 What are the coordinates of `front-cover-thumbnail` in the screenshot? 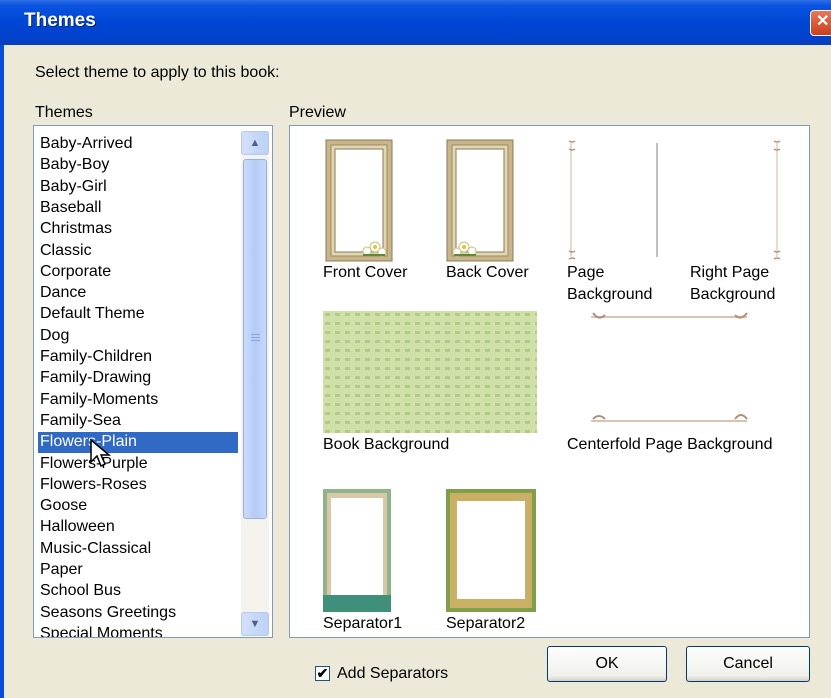 It's located at (359, 200).